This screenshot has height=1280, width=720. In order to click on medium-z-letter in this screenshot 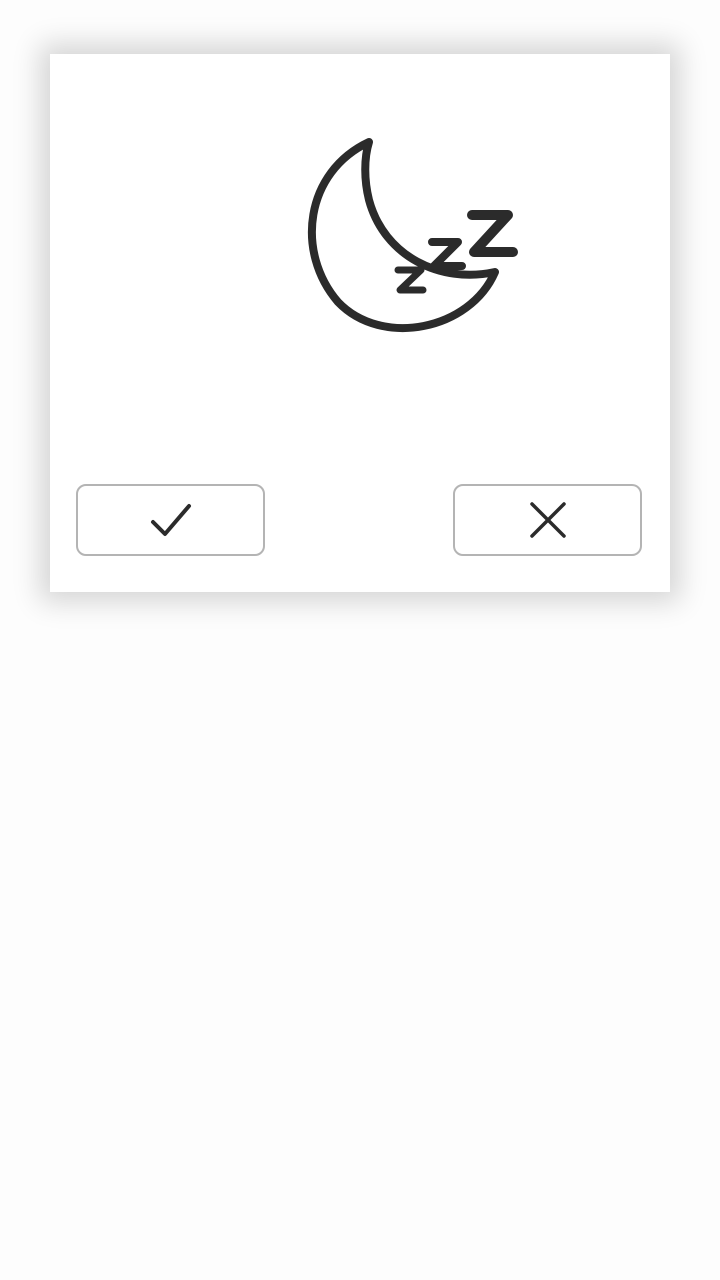, I will do `click(447, 254)`.